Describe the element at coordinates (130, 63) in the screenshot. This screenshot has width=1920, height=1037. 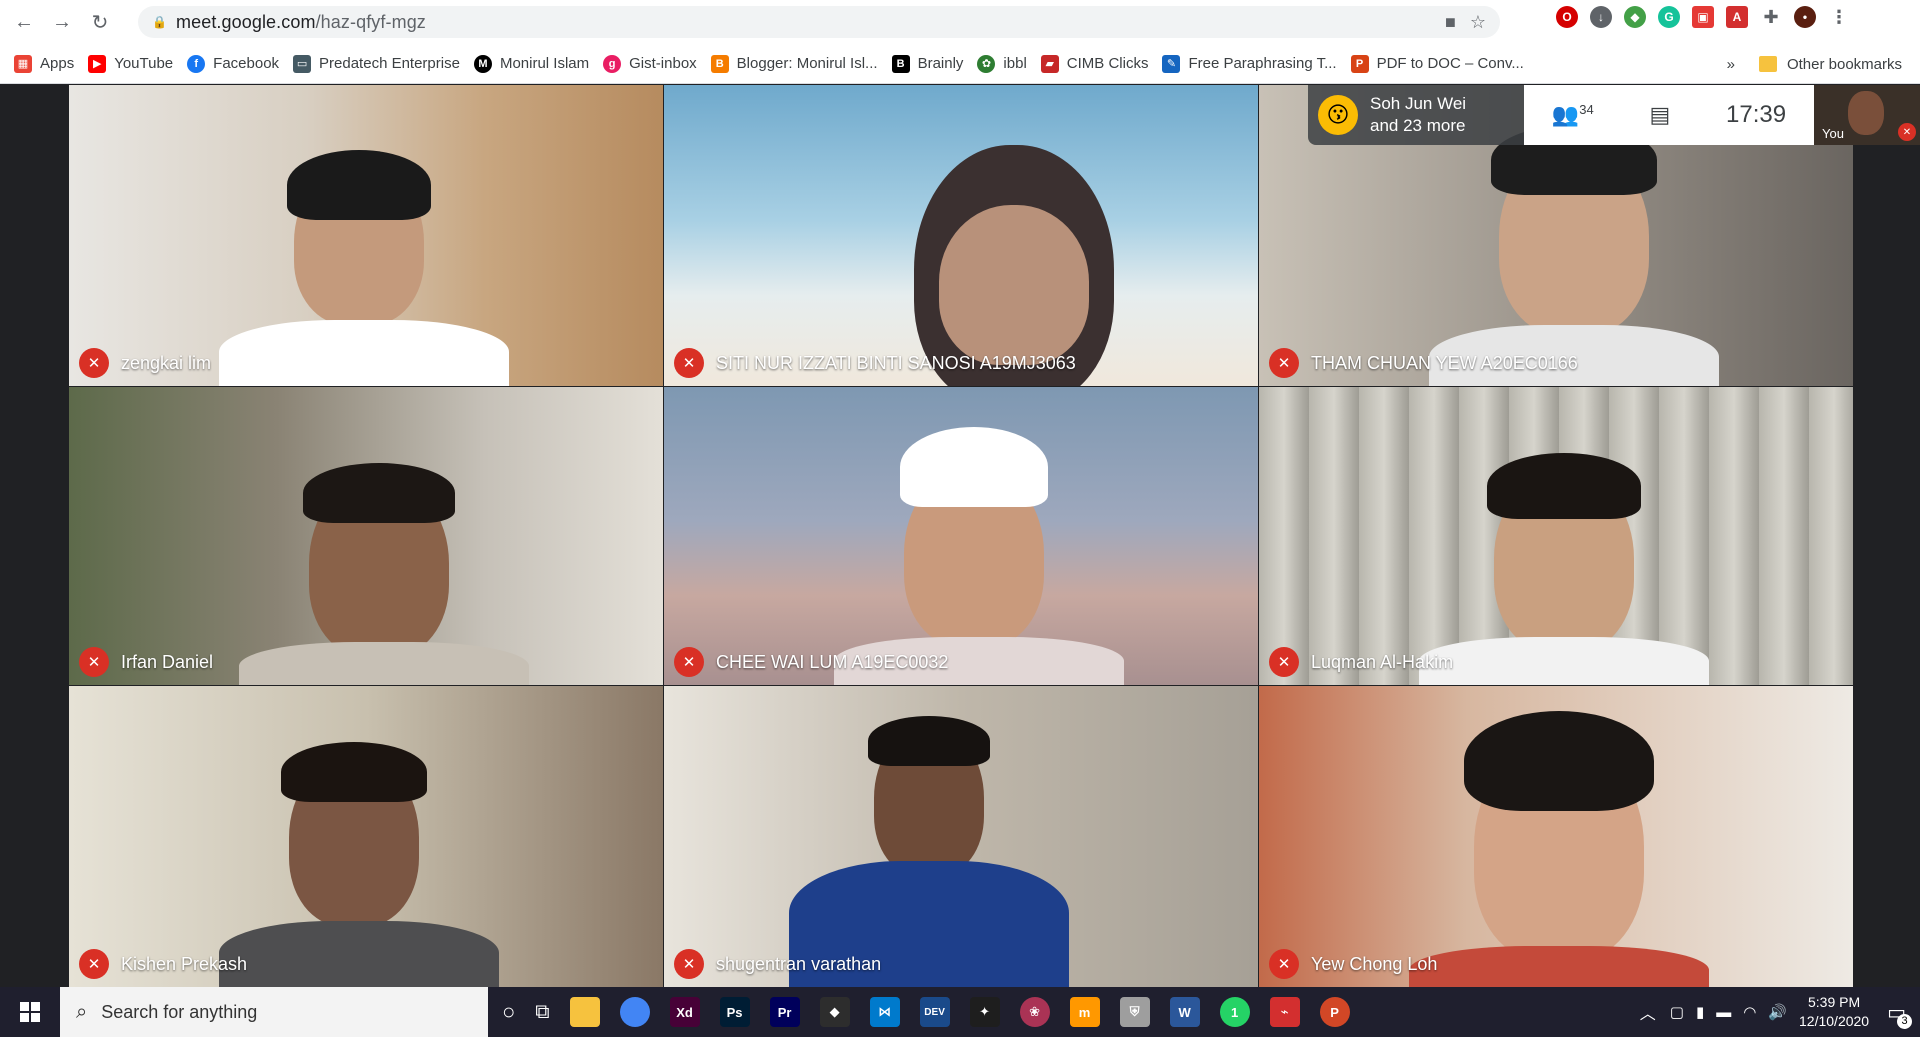
I see `bookmark-youtube: ▶ YouTube` at that location.